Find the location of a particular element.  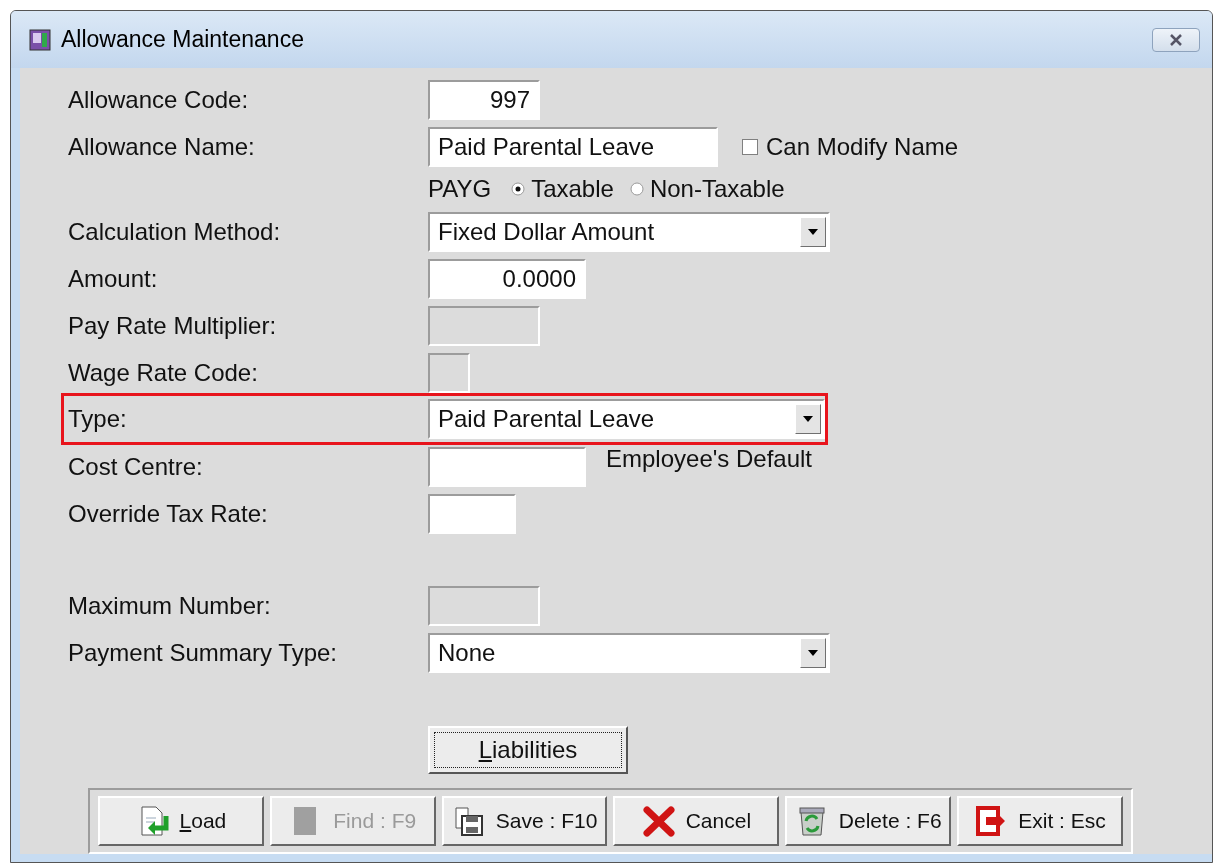

toolbar-button: Delete : F6 is located at coordinates (868, 821).